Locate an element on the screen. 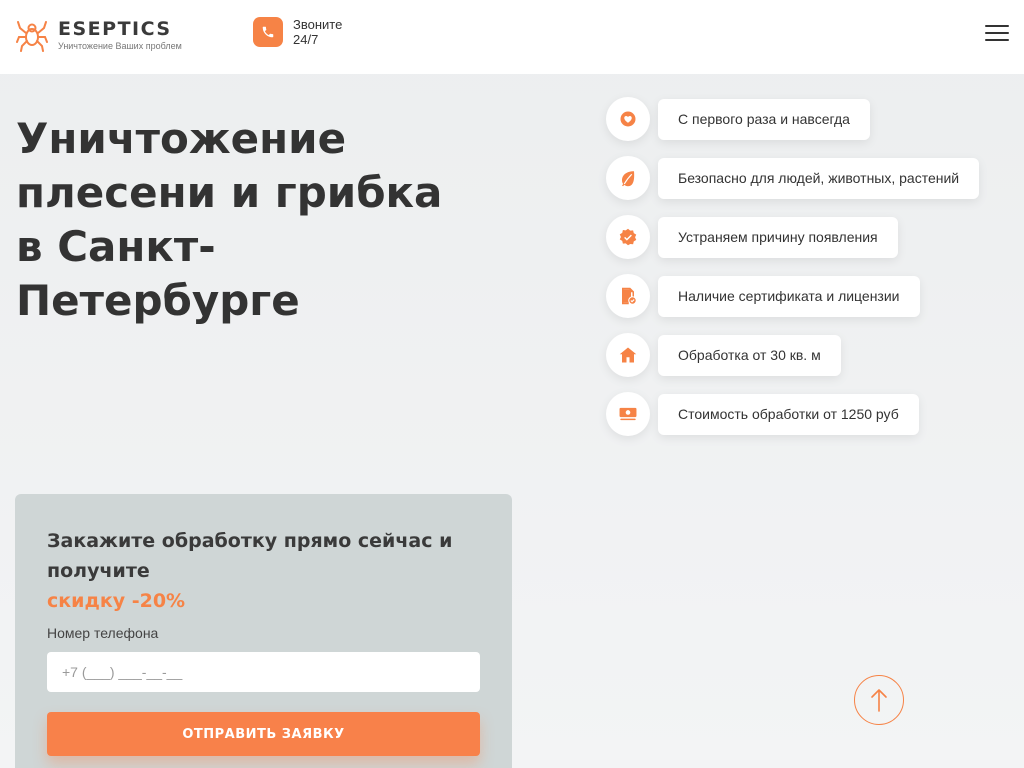  feature-label: С первого раза и навсегда is located at coordinates (764, 119).